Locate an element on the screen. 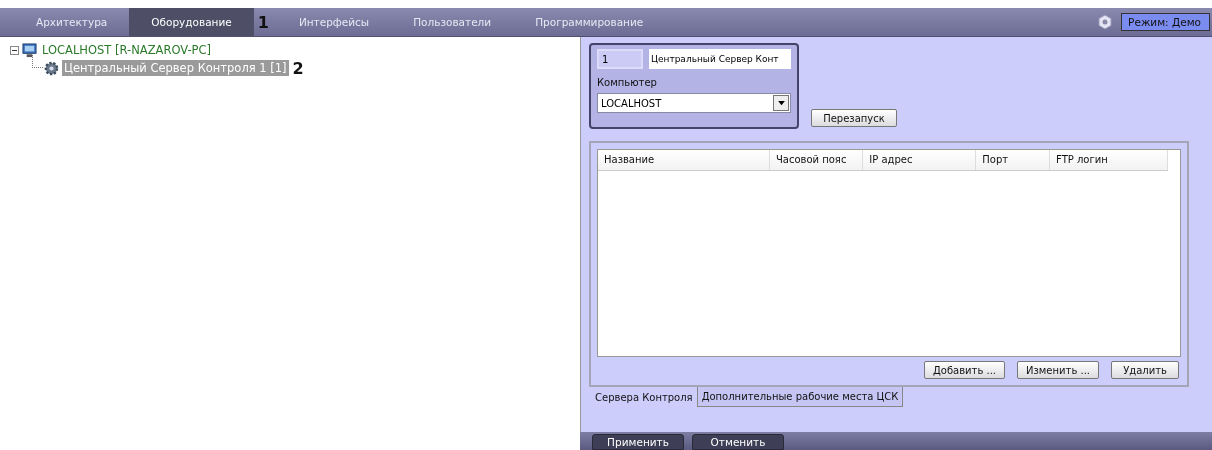 This screenshot has width=1212, height=450. gear-icon is located at coordinates (51, 68).